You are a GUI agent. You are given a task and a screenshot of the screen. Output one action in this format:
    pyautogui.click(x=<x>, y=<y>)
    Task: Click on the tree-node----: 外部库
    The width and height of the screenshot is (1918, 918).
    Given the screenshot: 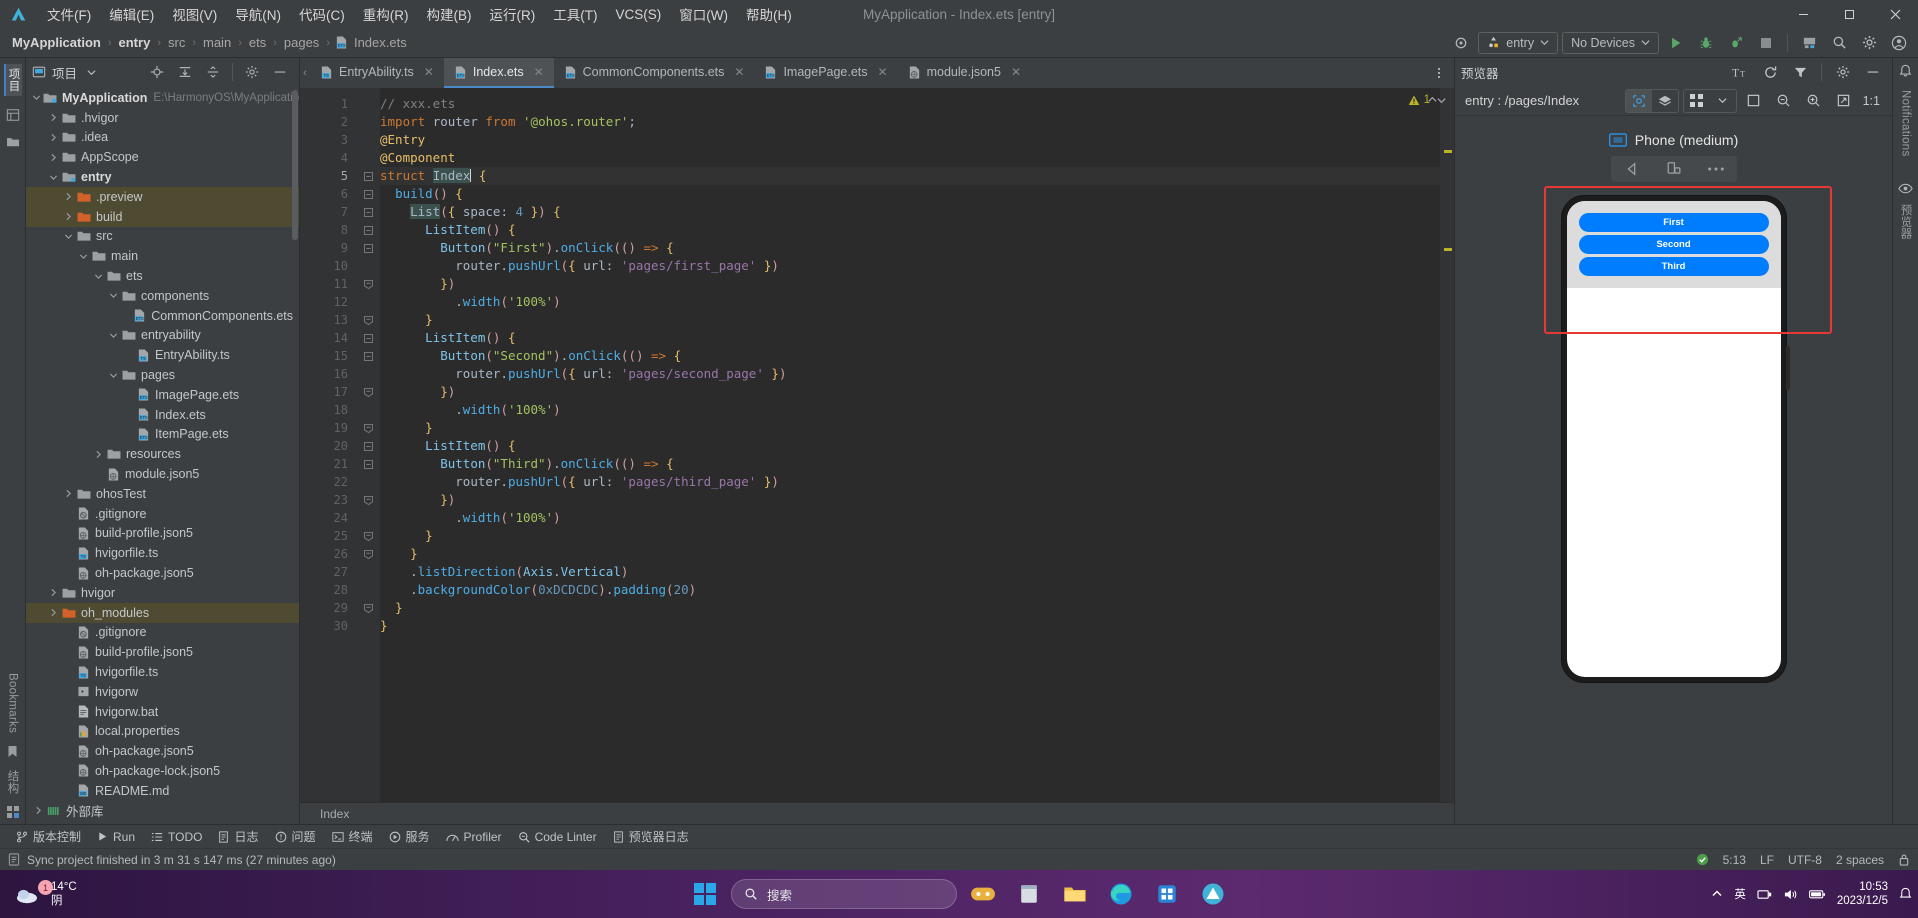 What is the action you would take?
    pyautogui.click(x=162, y=811)
    